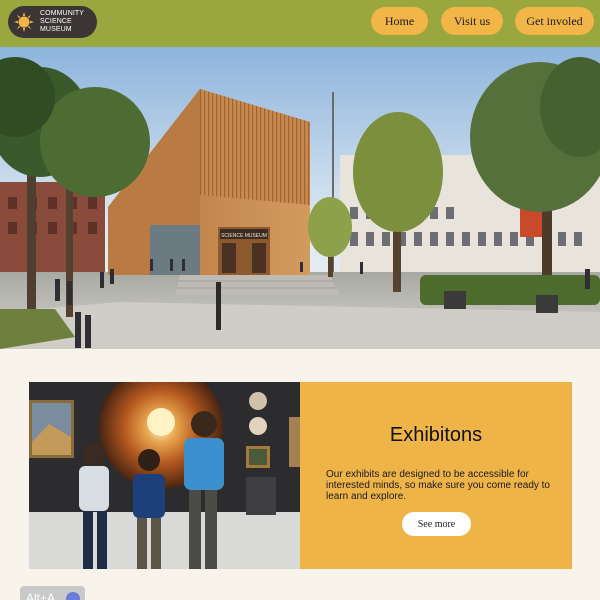 The width and height of the screenshot is (600, 600). I want to click on alt-shortcut-chip: Alt+A, so click(52, 593).